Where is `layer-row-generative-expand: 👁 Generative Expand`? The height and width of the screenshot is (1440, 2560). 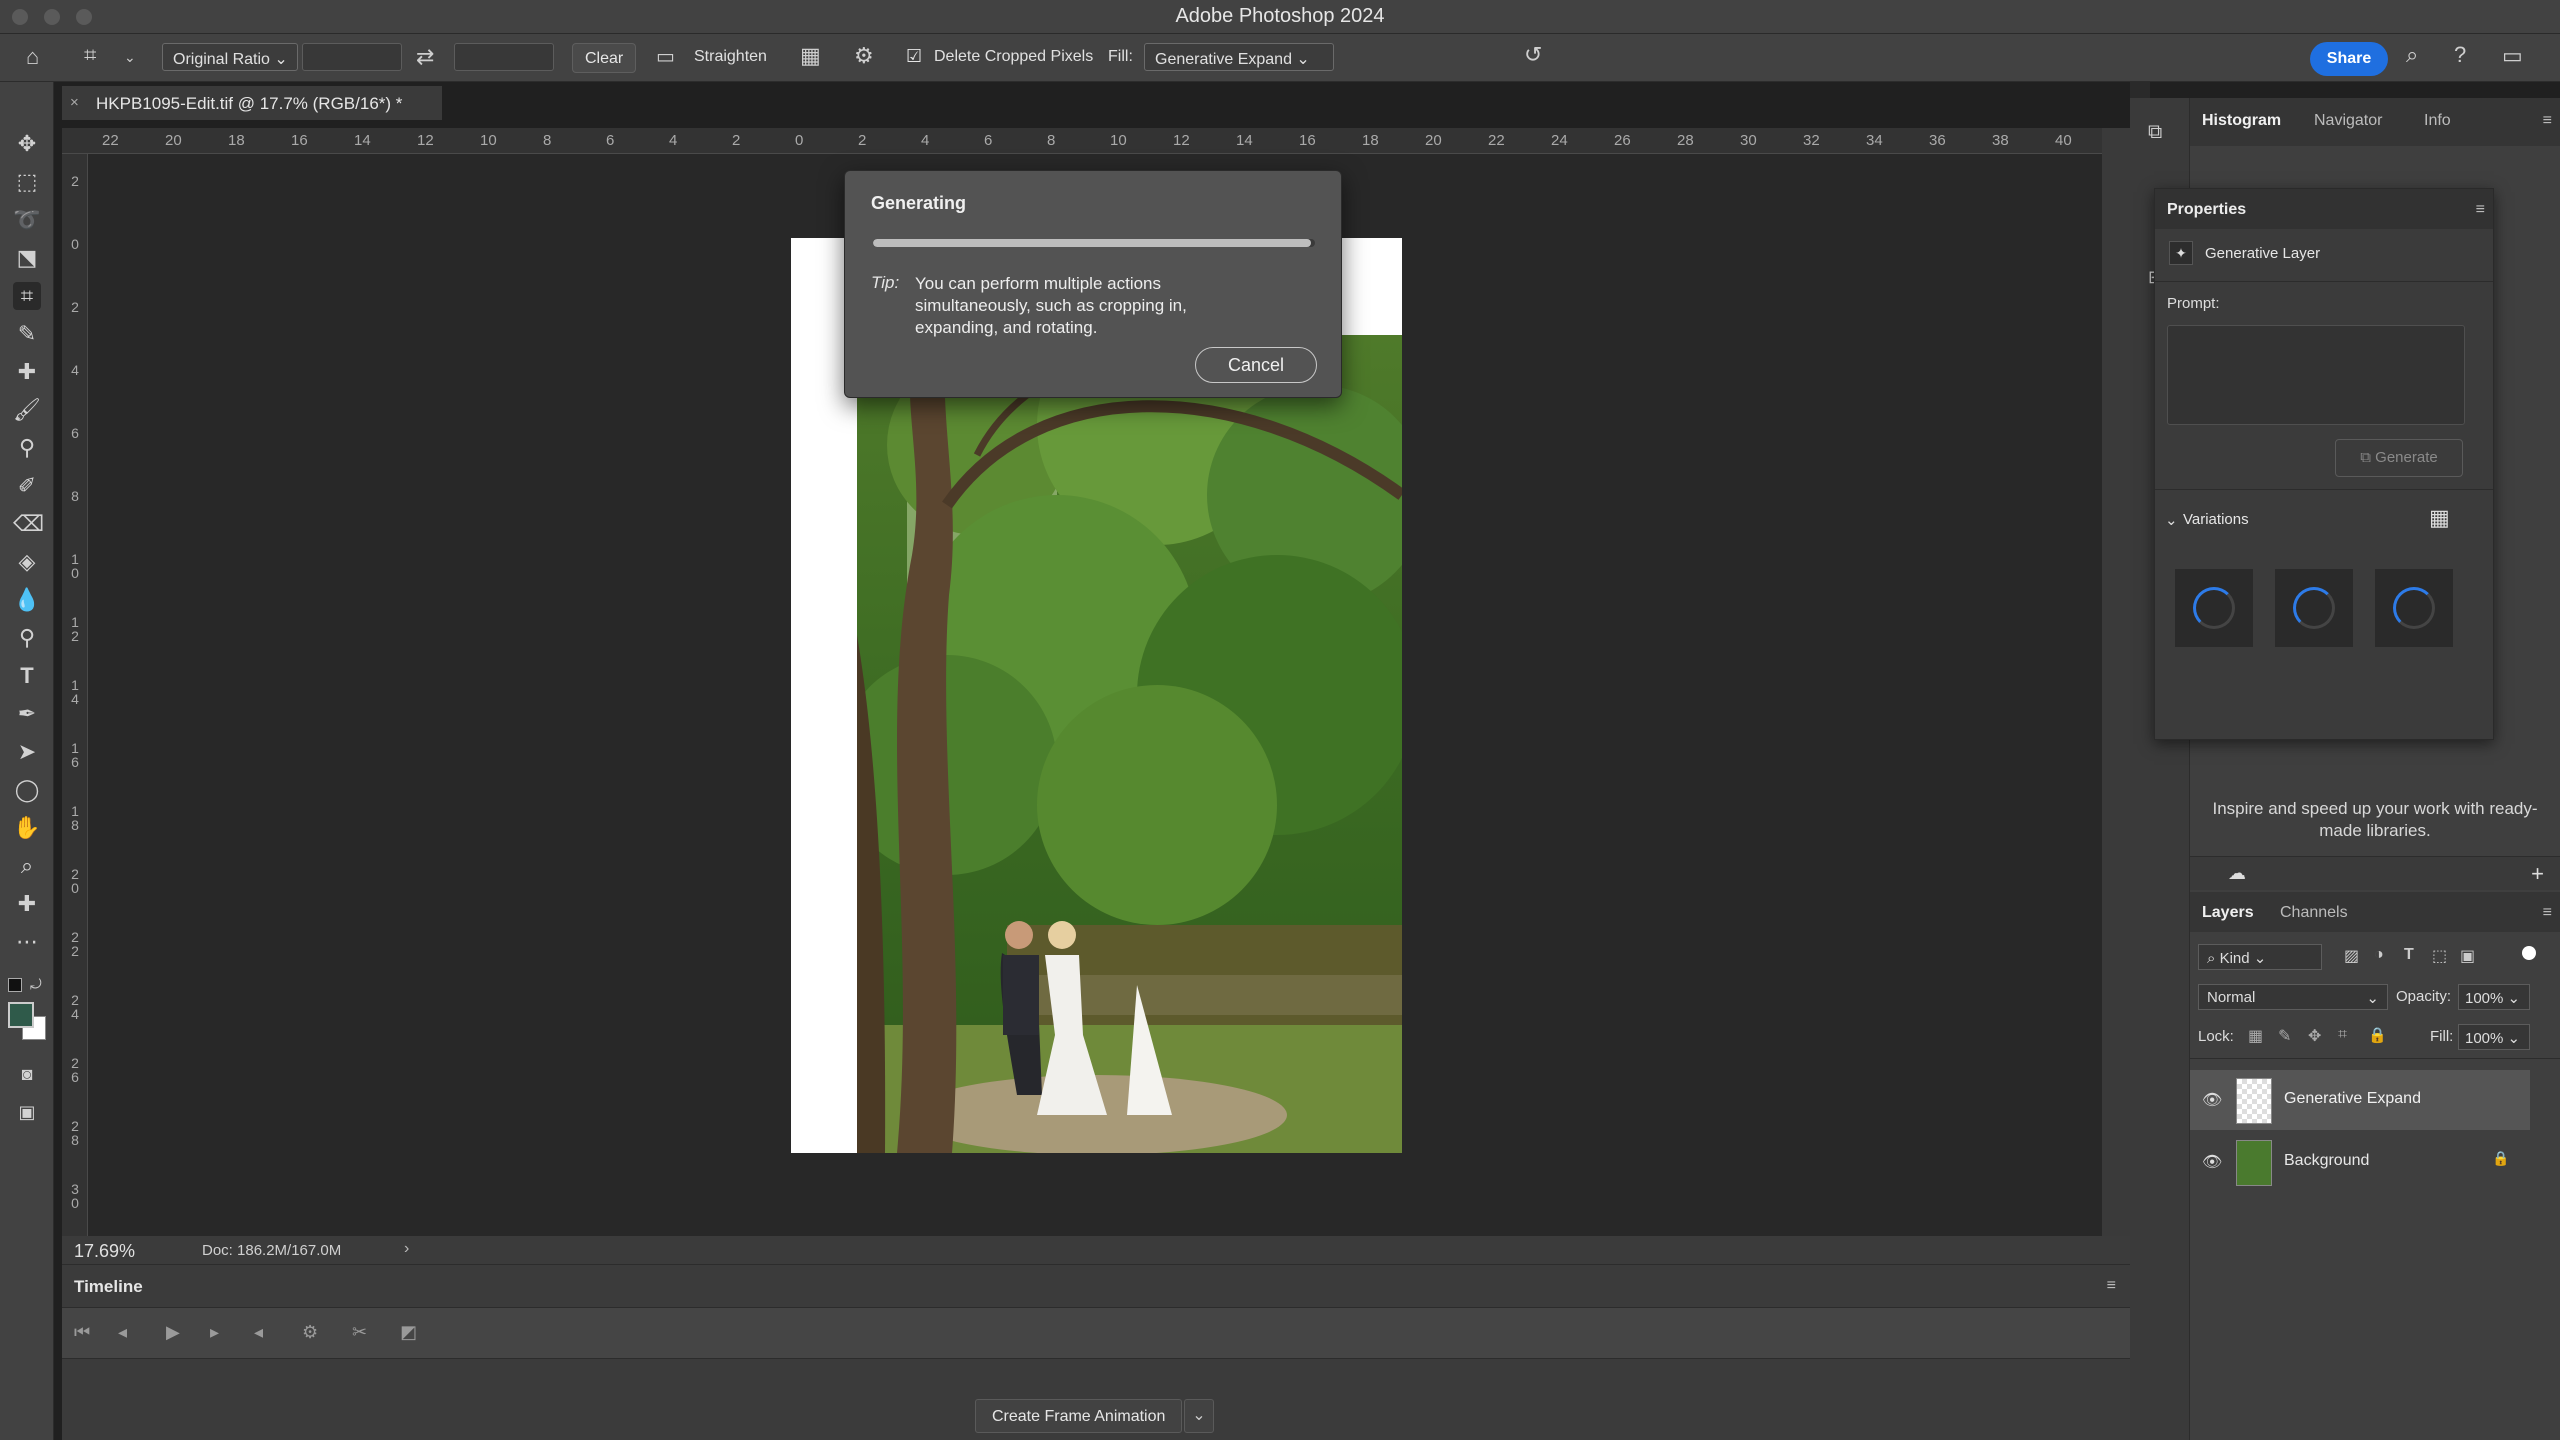
layer-row-generative-expand: 👁 Generative Expand is located at coordinates (2360, 1100).